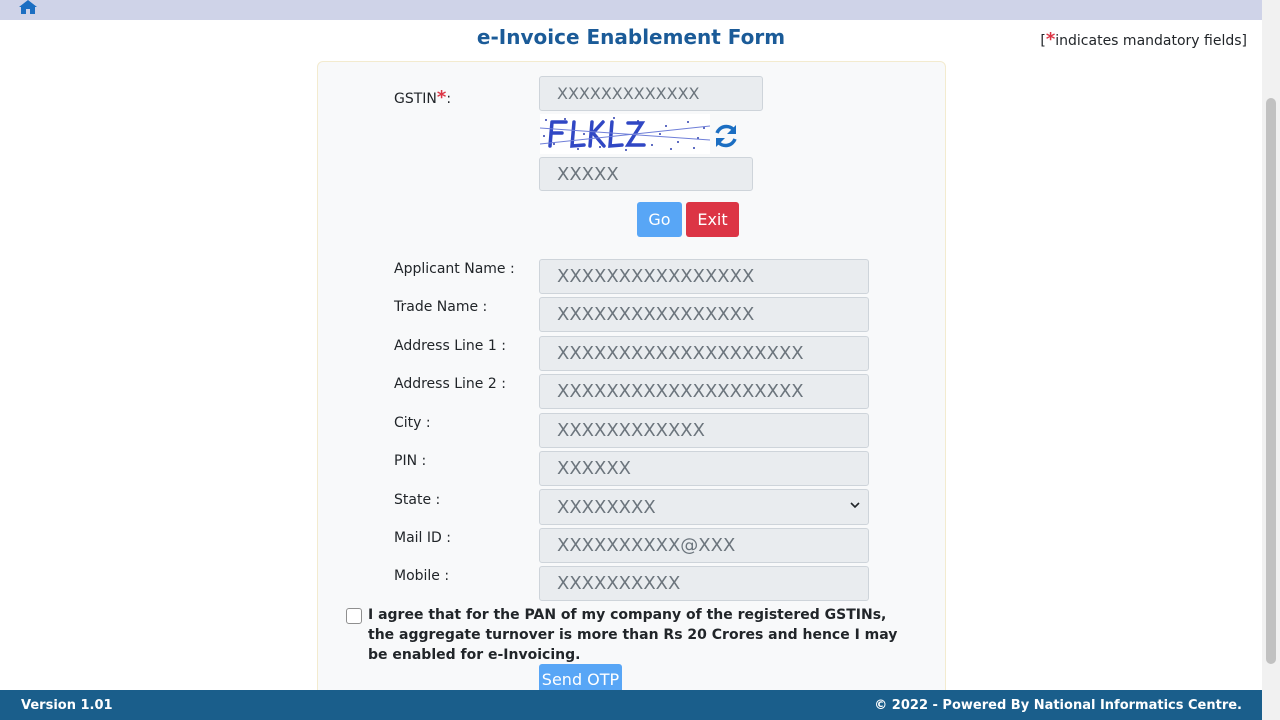 This screenshot has height=720, width=1280. What do you see at coordinates (659, 219) in the screenshot?
I see `go-button: Go` at bounding box center [659, 219].